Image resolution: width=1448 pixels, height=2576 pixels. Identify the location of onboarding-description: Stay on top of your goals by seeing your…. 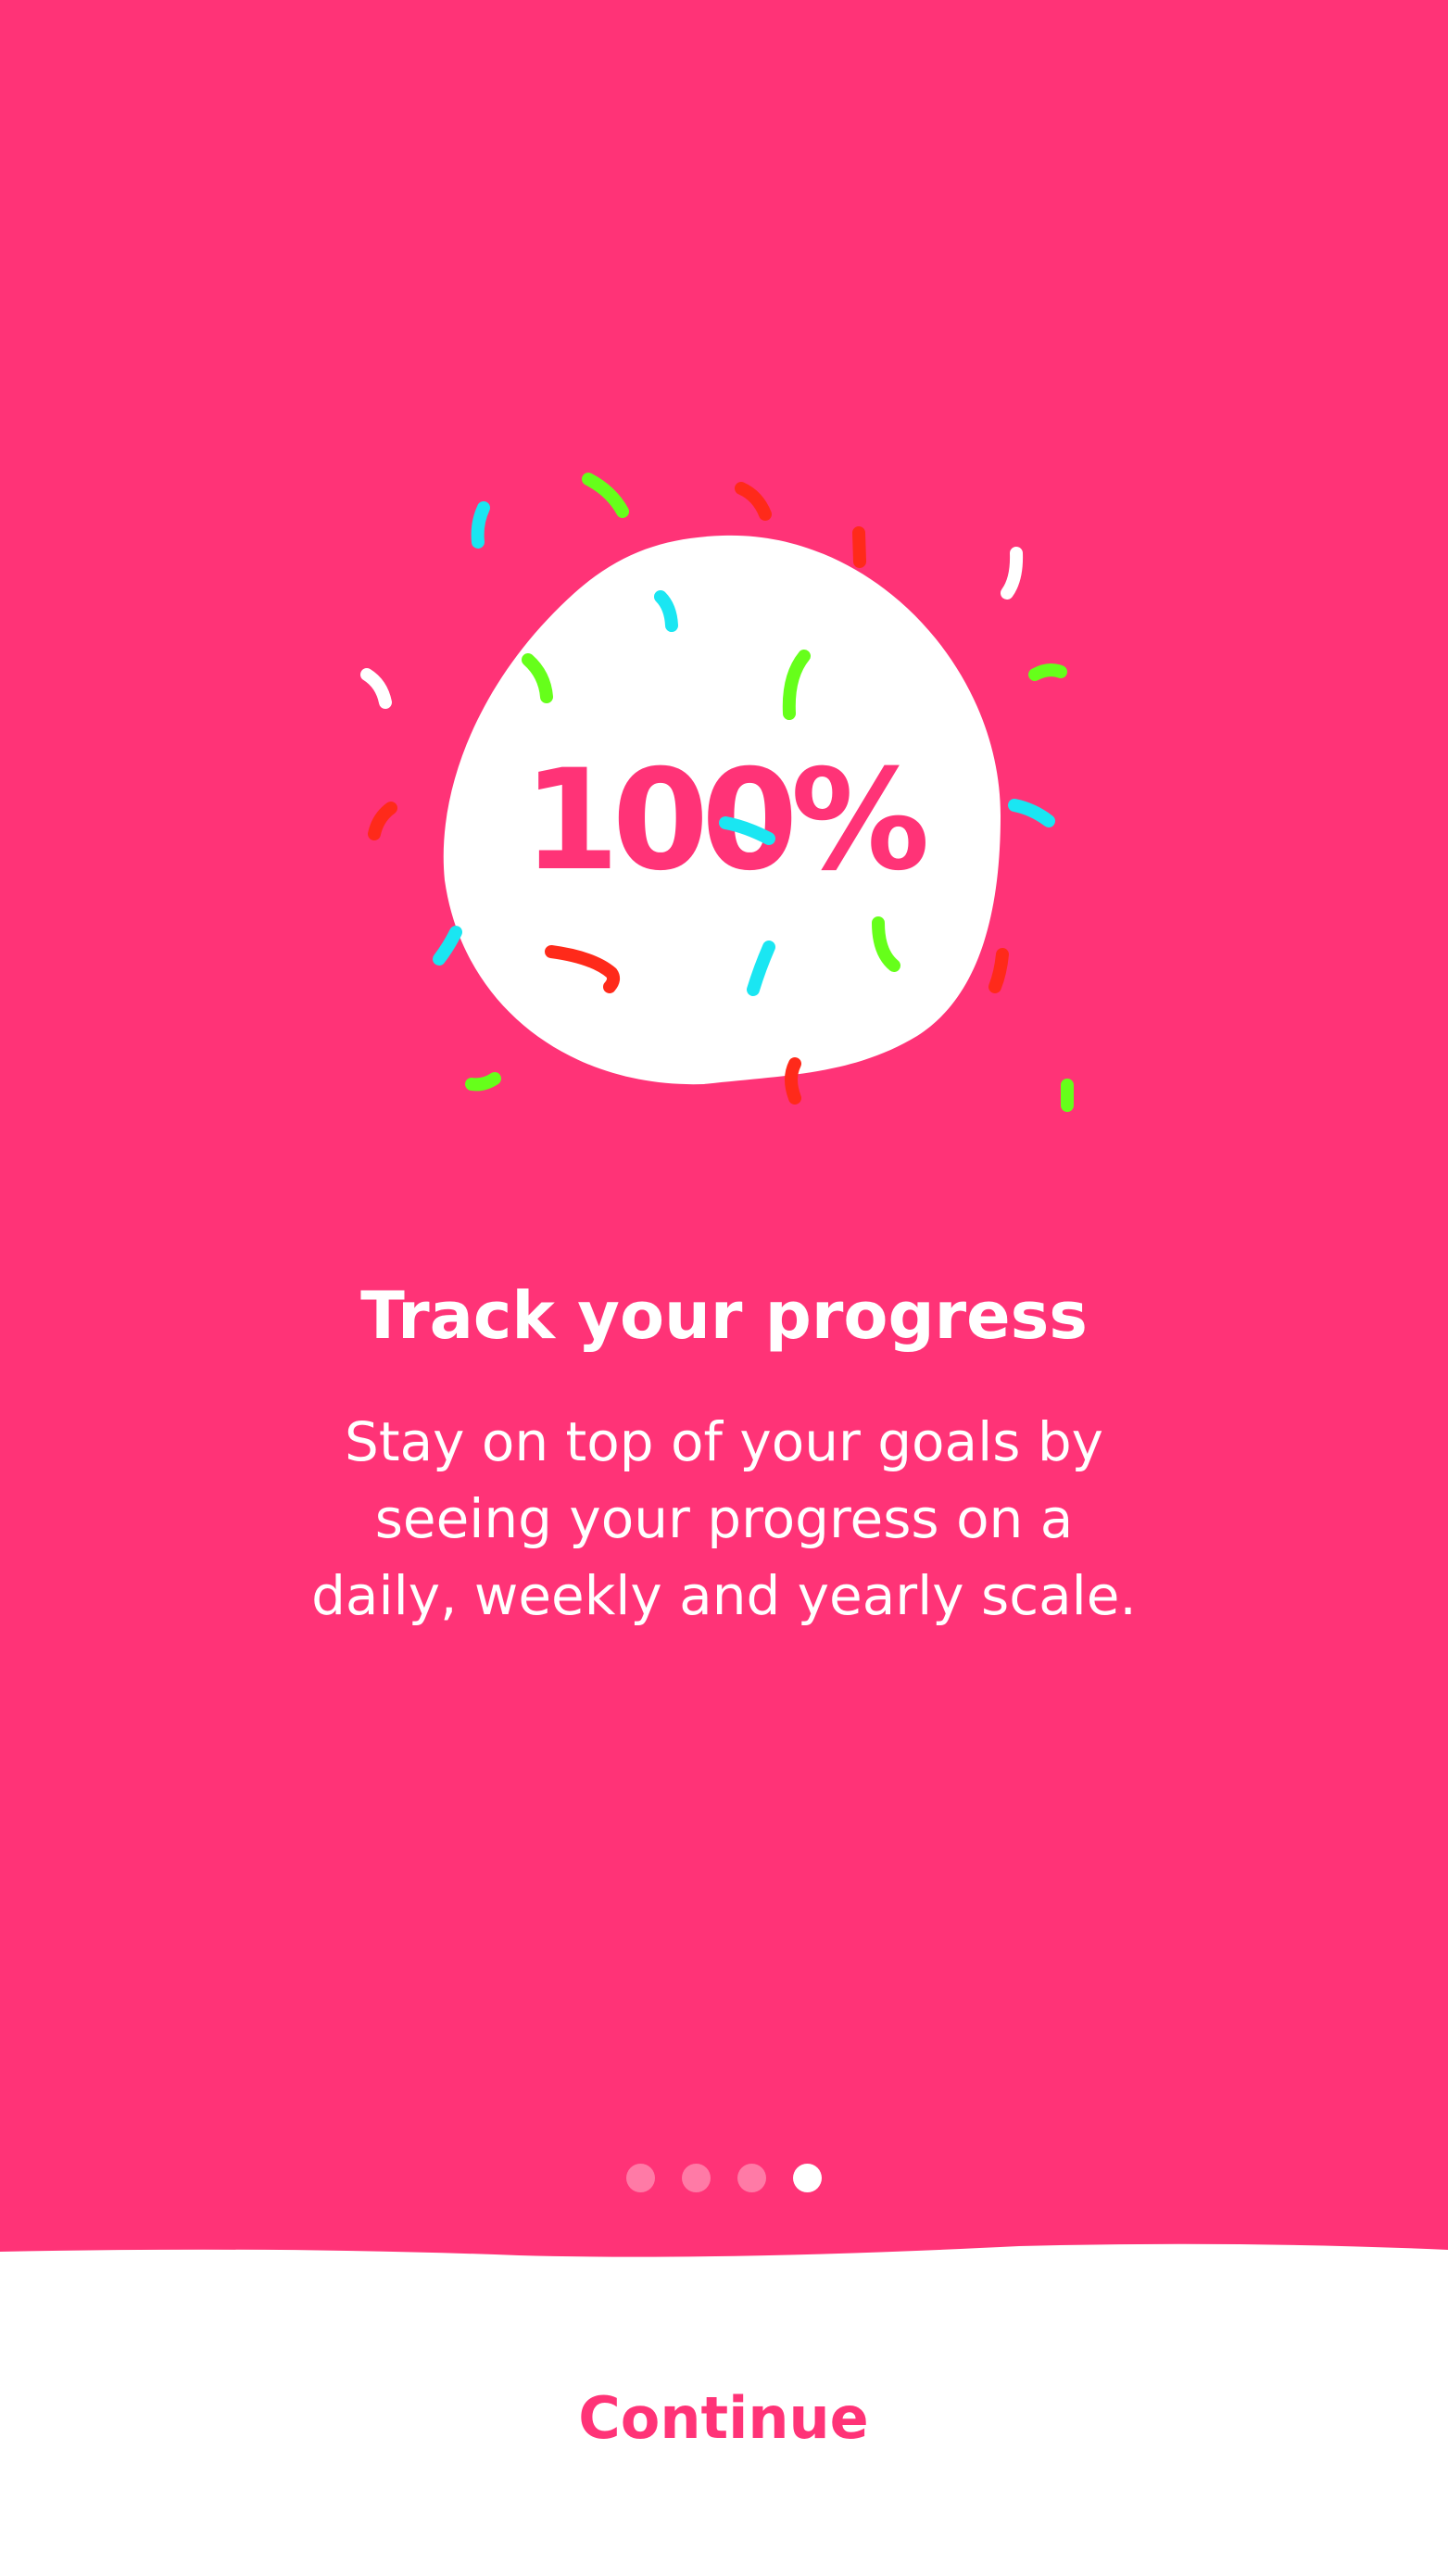
(724, 1519).